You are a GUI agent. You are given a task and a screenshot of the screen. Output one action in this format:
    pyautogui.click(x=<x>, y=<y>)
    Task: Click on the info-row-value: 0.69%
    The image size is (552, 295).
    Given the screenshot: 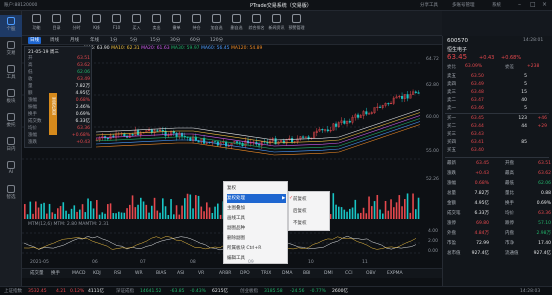 What is the action you would take?
    pyautogui.click(x=82, y=114)
    